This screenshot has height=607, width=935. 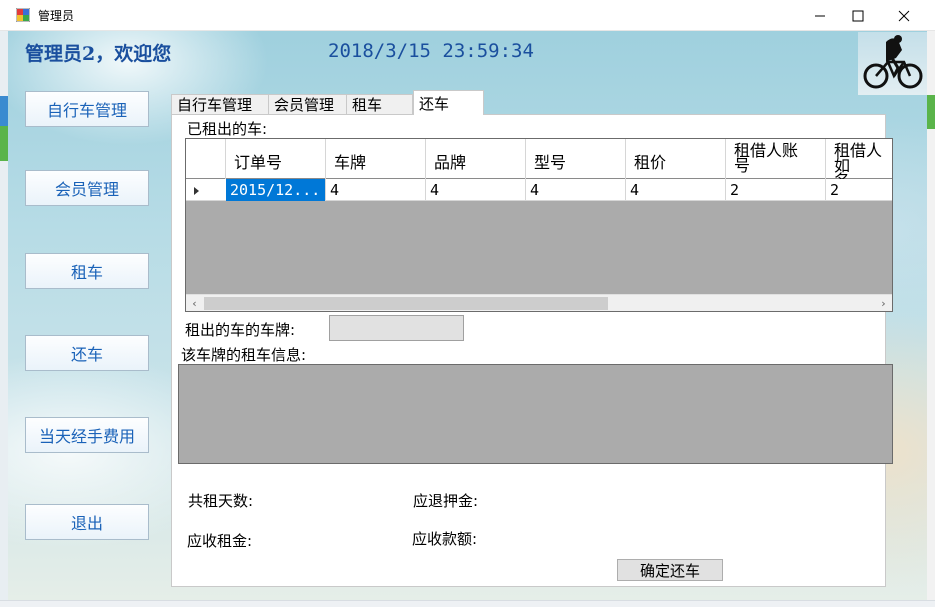 I want to click on grid-header: 订单号 车牌 品牌 型号 租价 租借人账 号 租借人如 名, so click(x=539, y=170).